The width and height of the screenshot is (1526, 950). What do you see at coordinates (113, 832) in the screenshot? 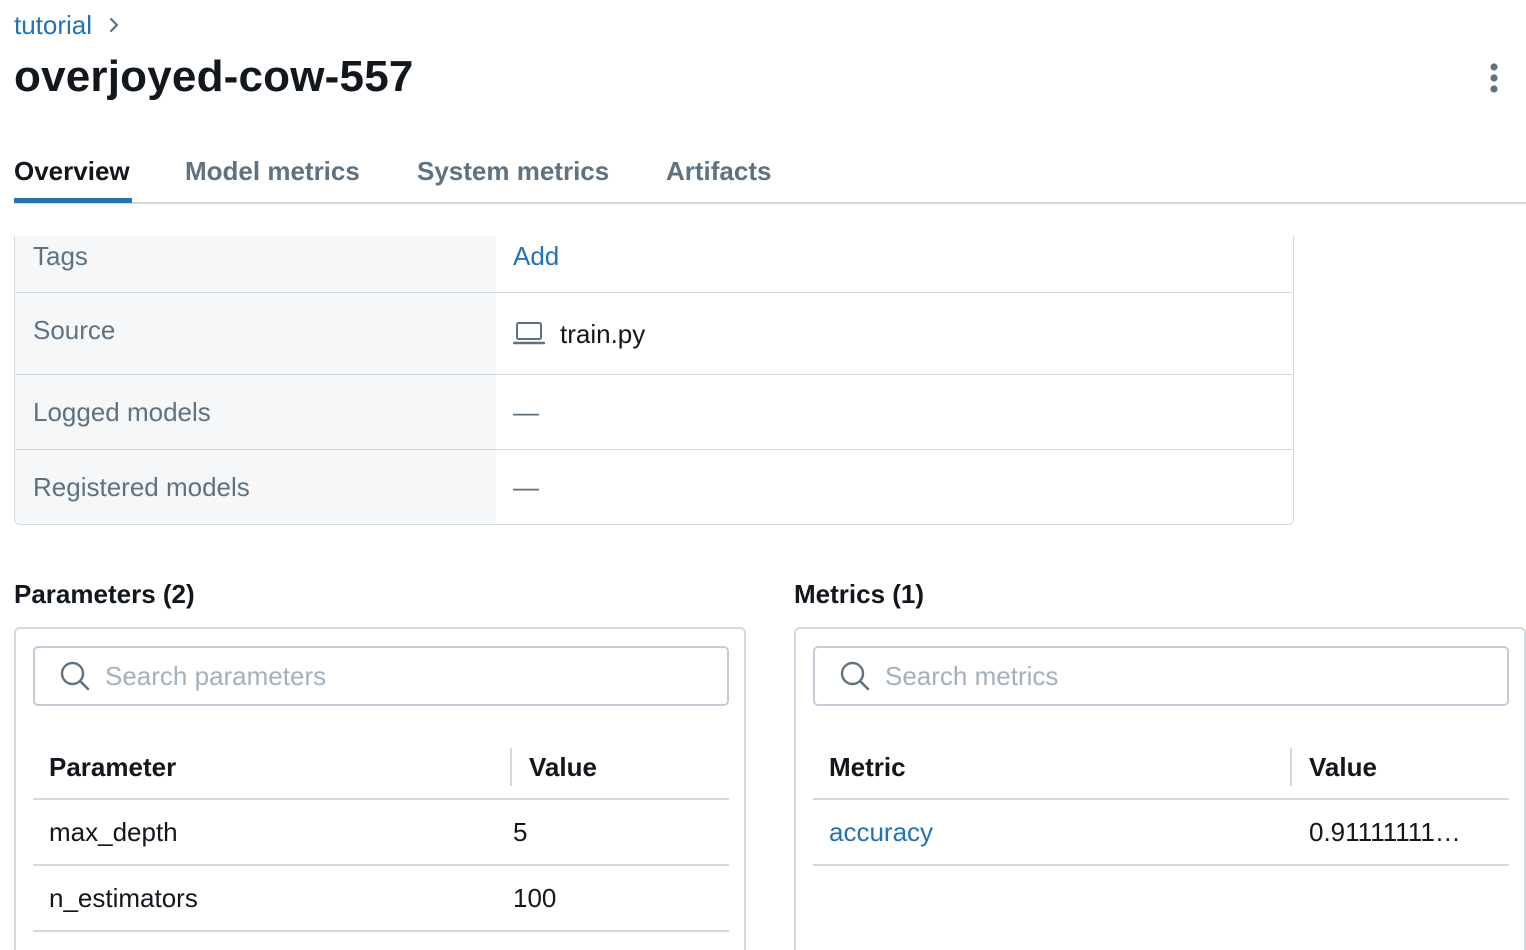
I see `parameter-name: max_depth` at bounding box center [113, 832].